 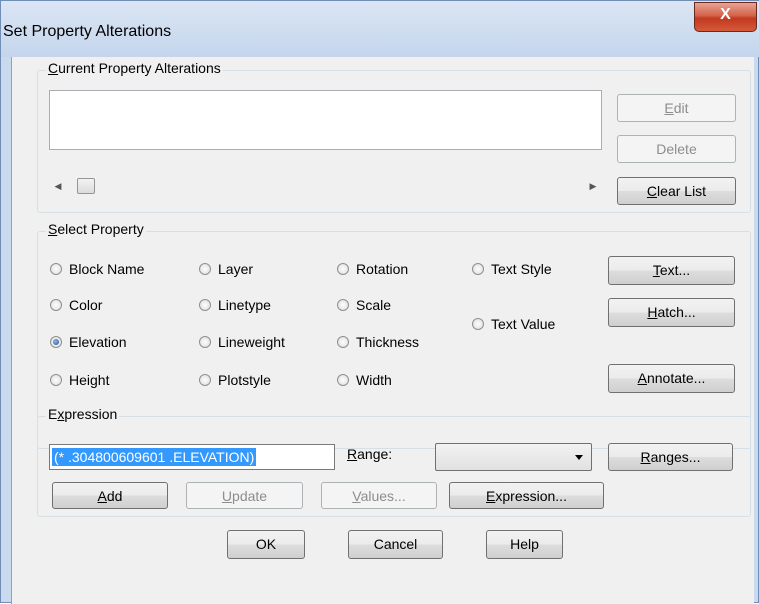 I want to click on cancel-button: Cancel, so click(x=395, y=544).